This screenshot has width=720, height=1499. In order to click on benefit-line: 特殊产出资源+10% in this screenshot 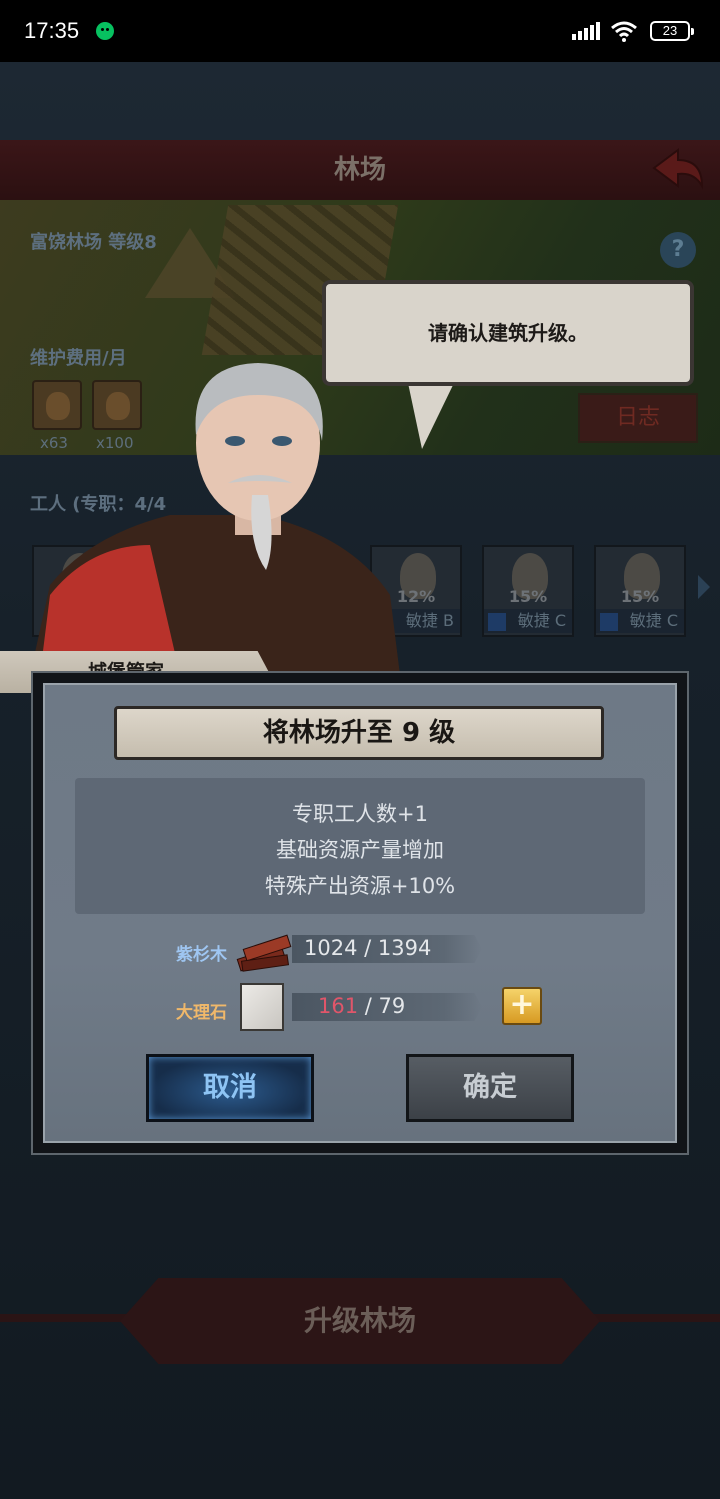, I will do `click(360, 886)`.